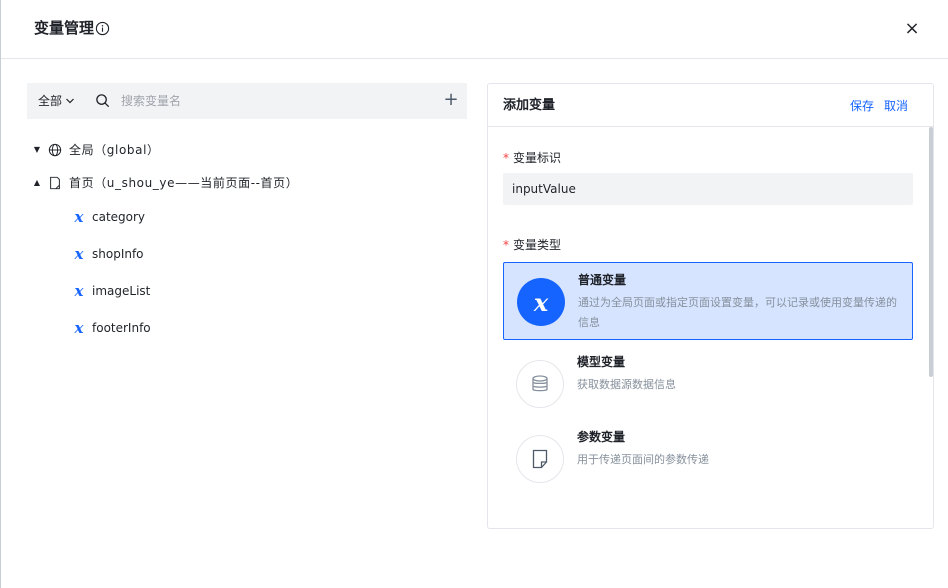 Image resolution: width=948 pixels, height=588 pixels. I want to click on variable-type-label: * 变量类型, so click(532, 245).